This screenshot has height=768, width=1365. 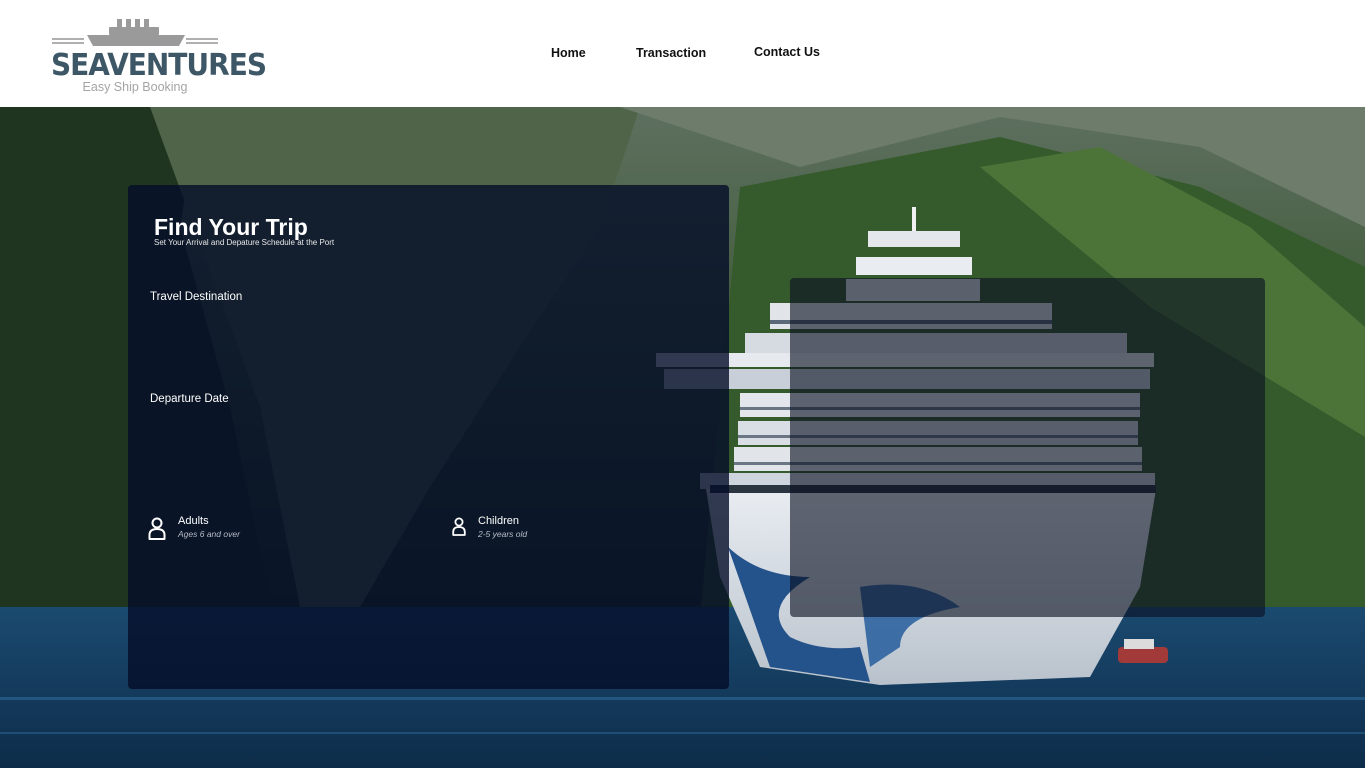 I want to click on nav-contact-link: Contact Us, so click(x=787, y=52).